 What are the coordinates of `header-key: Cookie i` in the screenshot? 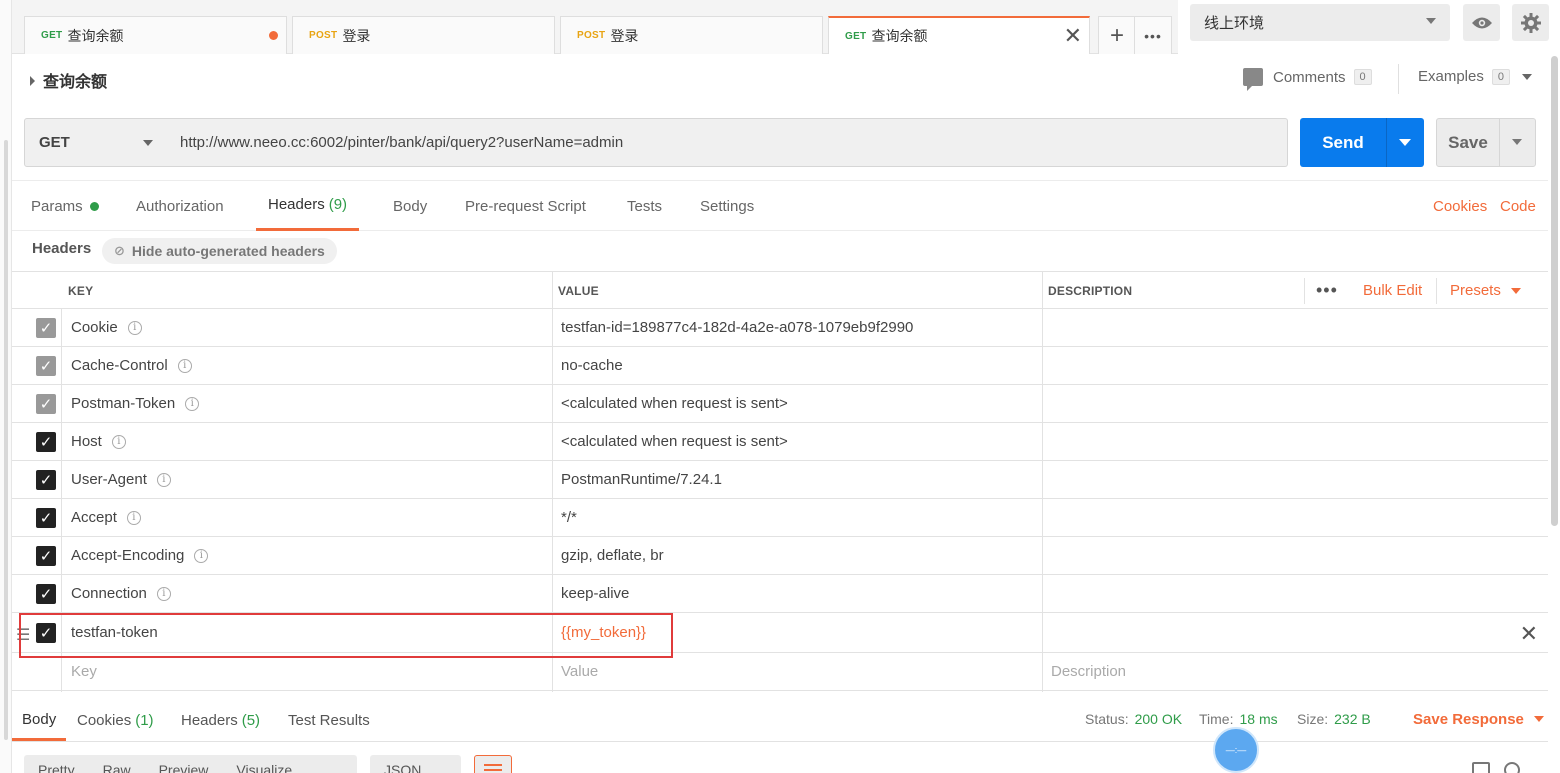 It's located at (106, 327).